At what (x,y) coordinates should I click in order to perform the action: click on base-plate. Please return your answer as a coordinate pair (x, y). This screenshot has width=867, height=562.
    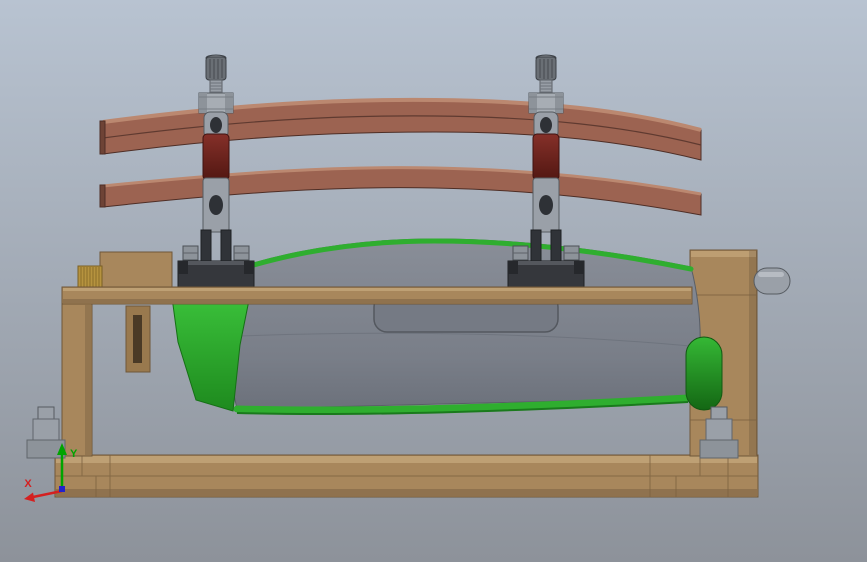
    Looking at the image, I should click on (406, 476).